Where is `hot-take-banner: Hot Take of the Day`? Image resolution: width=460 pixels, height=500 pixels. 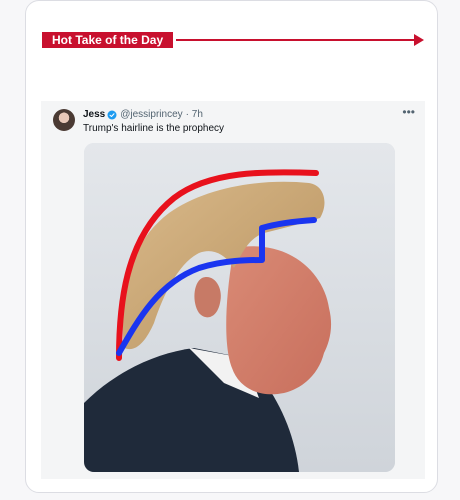
hot-take-banner: Hot Take of the Day is located at coordinates (233, 40).